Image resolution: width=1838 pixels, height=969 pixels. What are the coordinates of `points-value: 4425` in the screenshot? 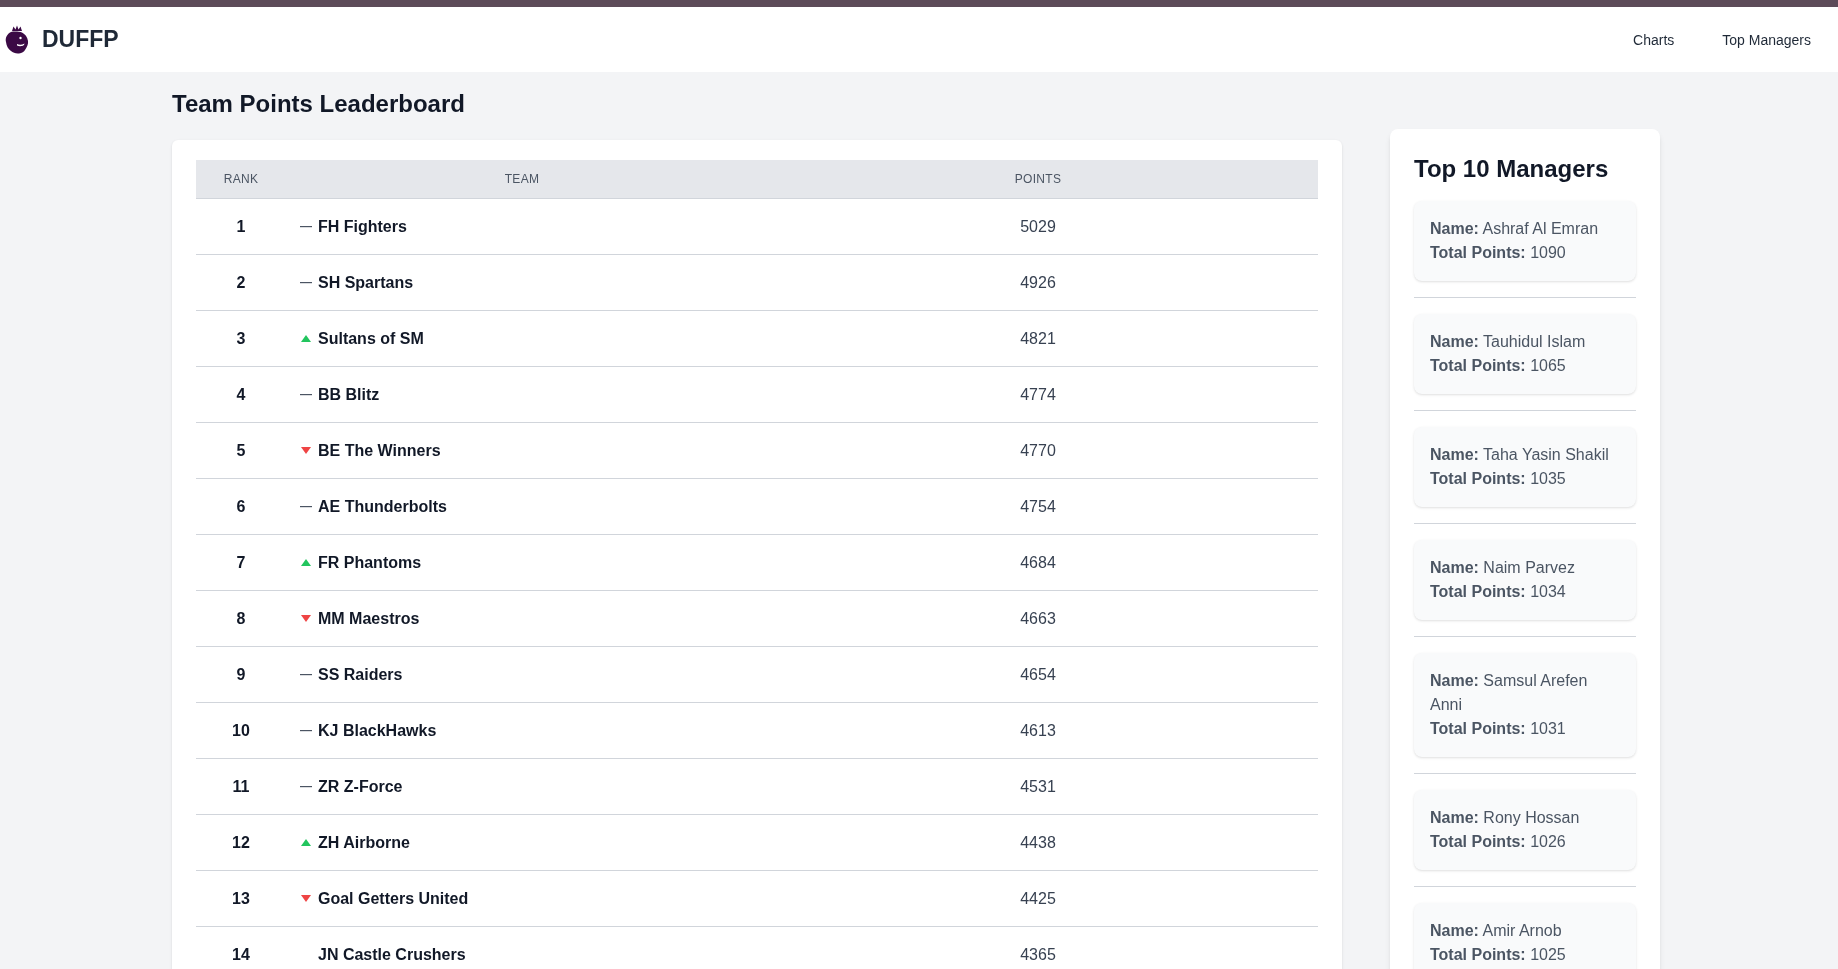 It's located at (1038, 898).